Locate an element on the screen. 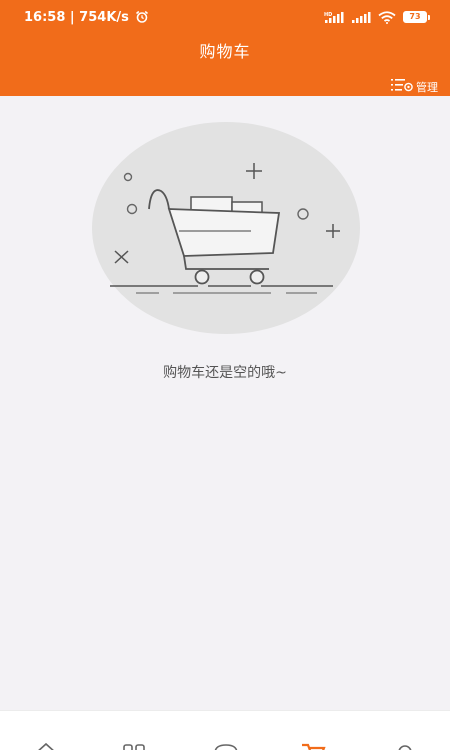 This screenshot has height=750, width=450. signal-icon is located at coordinates (361, 17).